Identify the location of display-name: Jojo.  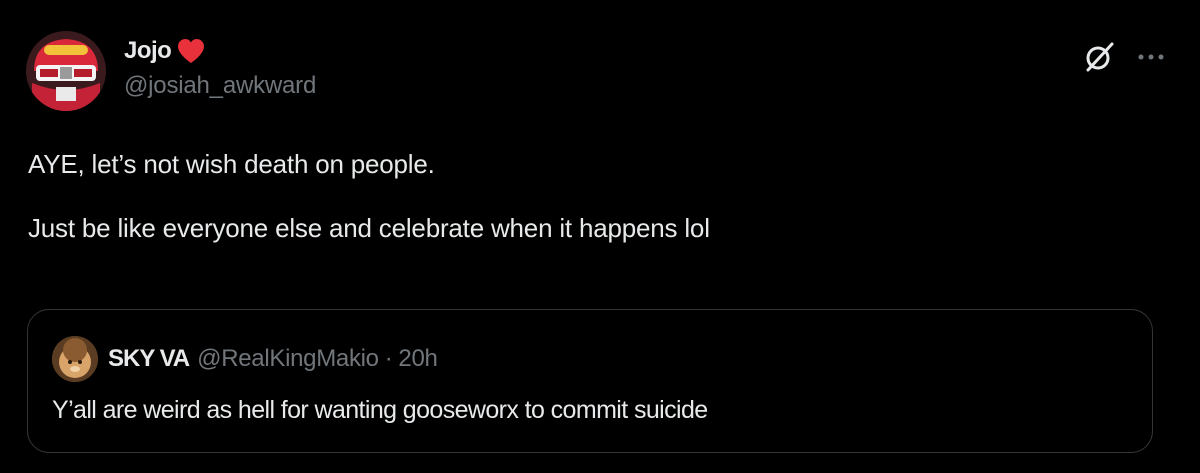
(148, 51).